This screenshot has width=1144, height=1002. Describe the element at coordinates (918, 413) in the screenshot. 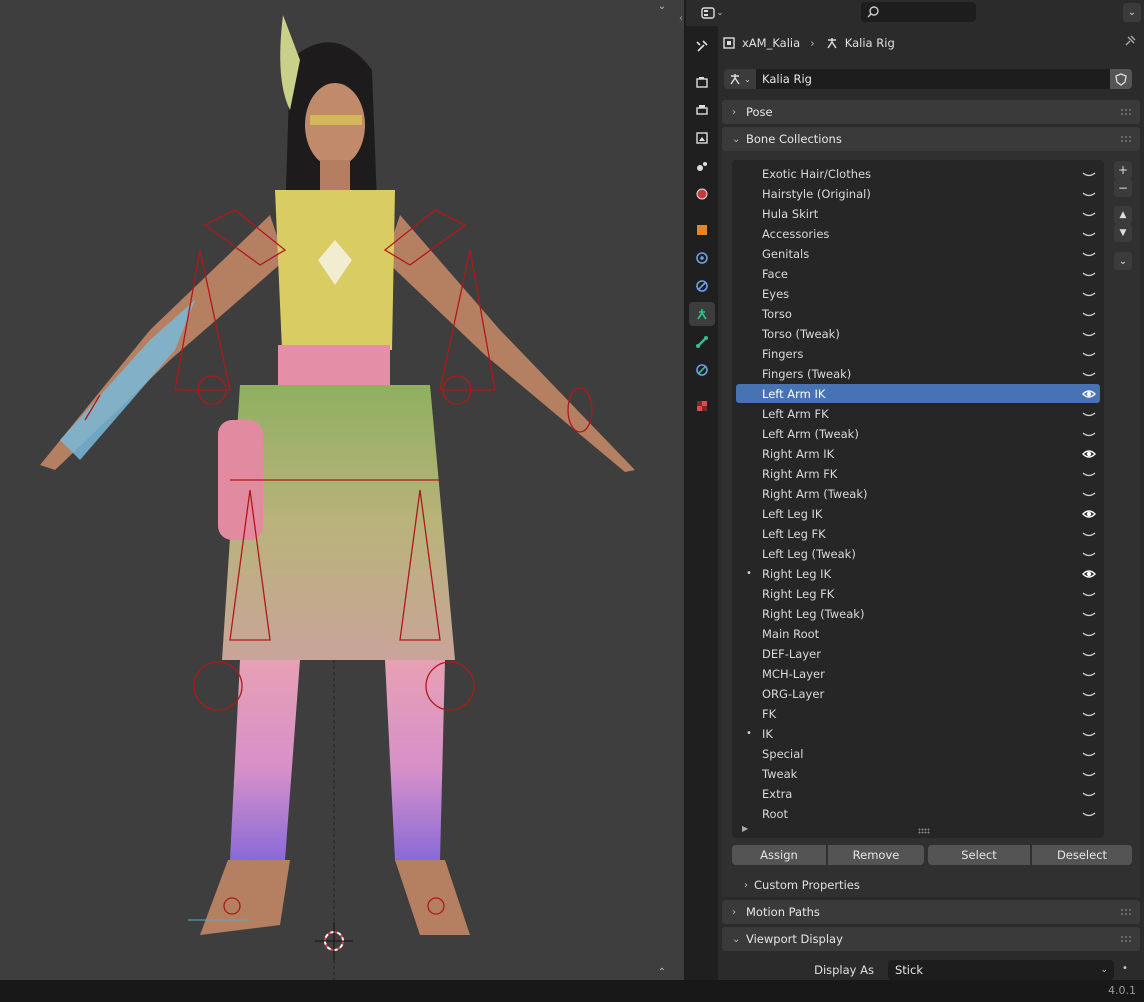

I see `bone-collection-row: Left Arm FK` at that location.